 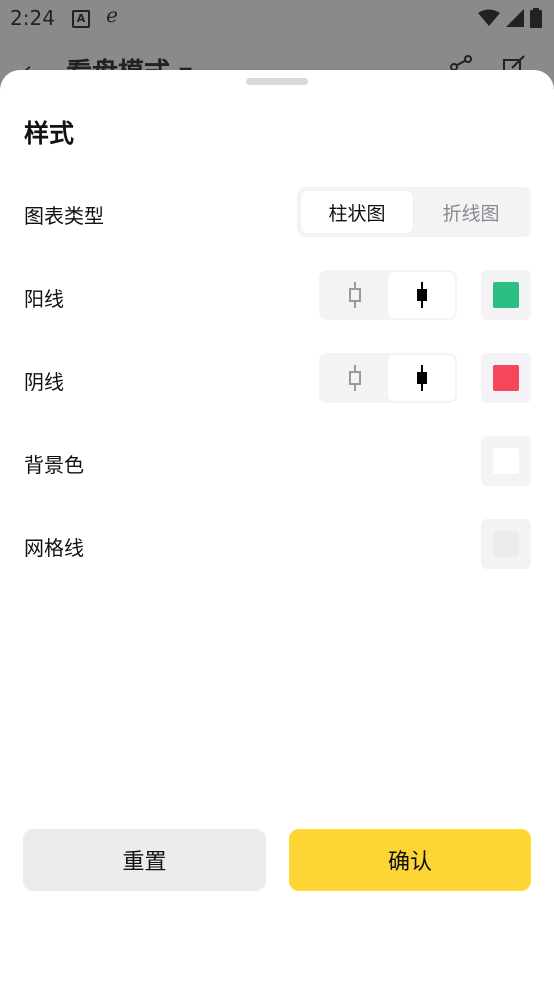 I want to click on down-line-solid-option, so click(x=421, y=378).